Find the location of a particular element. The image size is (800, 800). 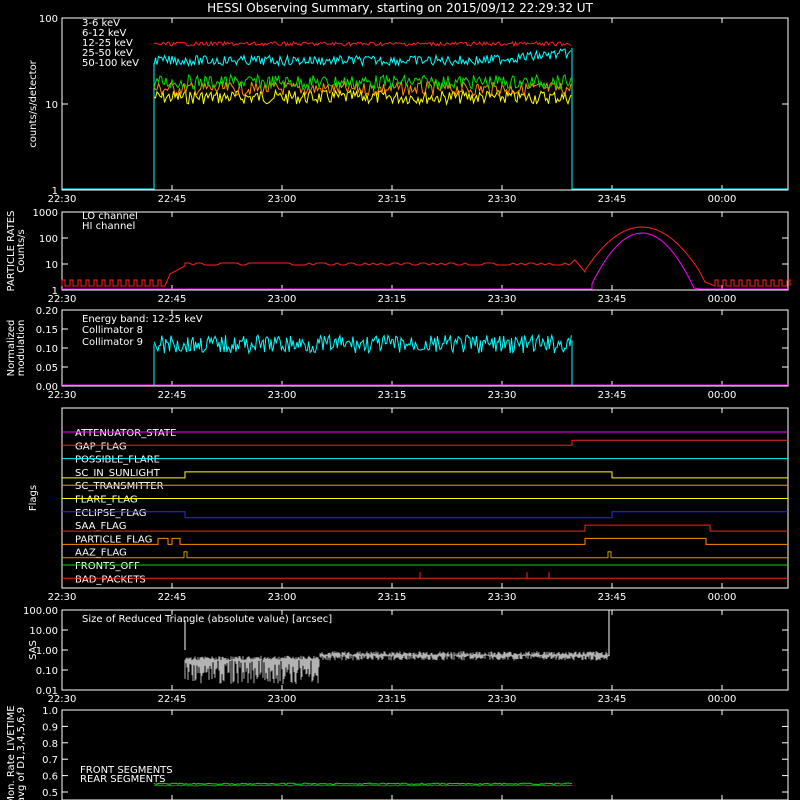

flag-label: SC_TRANSMITTER is located at coordinates (119, 486).